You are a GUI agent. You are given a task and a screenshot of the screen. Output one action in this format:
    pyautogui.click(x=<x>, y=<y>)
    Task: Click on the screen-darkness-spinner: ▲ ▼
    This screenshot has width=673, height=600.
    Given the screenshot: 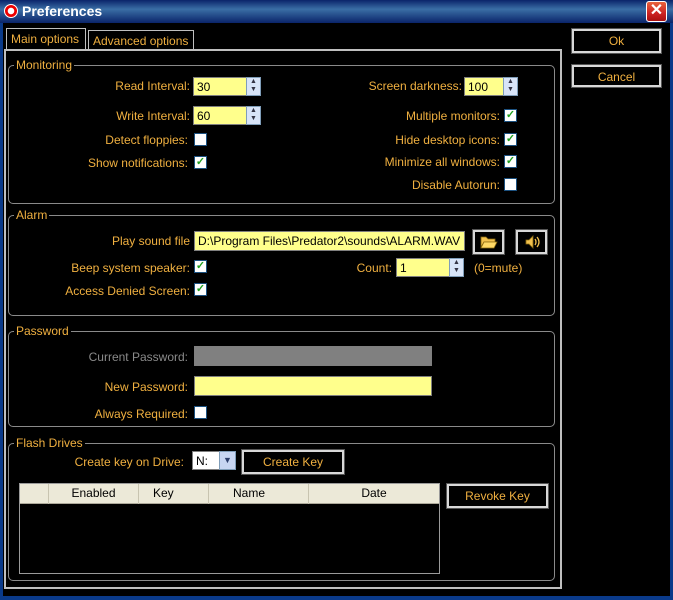 What is the action you would take?
    pyautogui.click(x=510, y=86)
    